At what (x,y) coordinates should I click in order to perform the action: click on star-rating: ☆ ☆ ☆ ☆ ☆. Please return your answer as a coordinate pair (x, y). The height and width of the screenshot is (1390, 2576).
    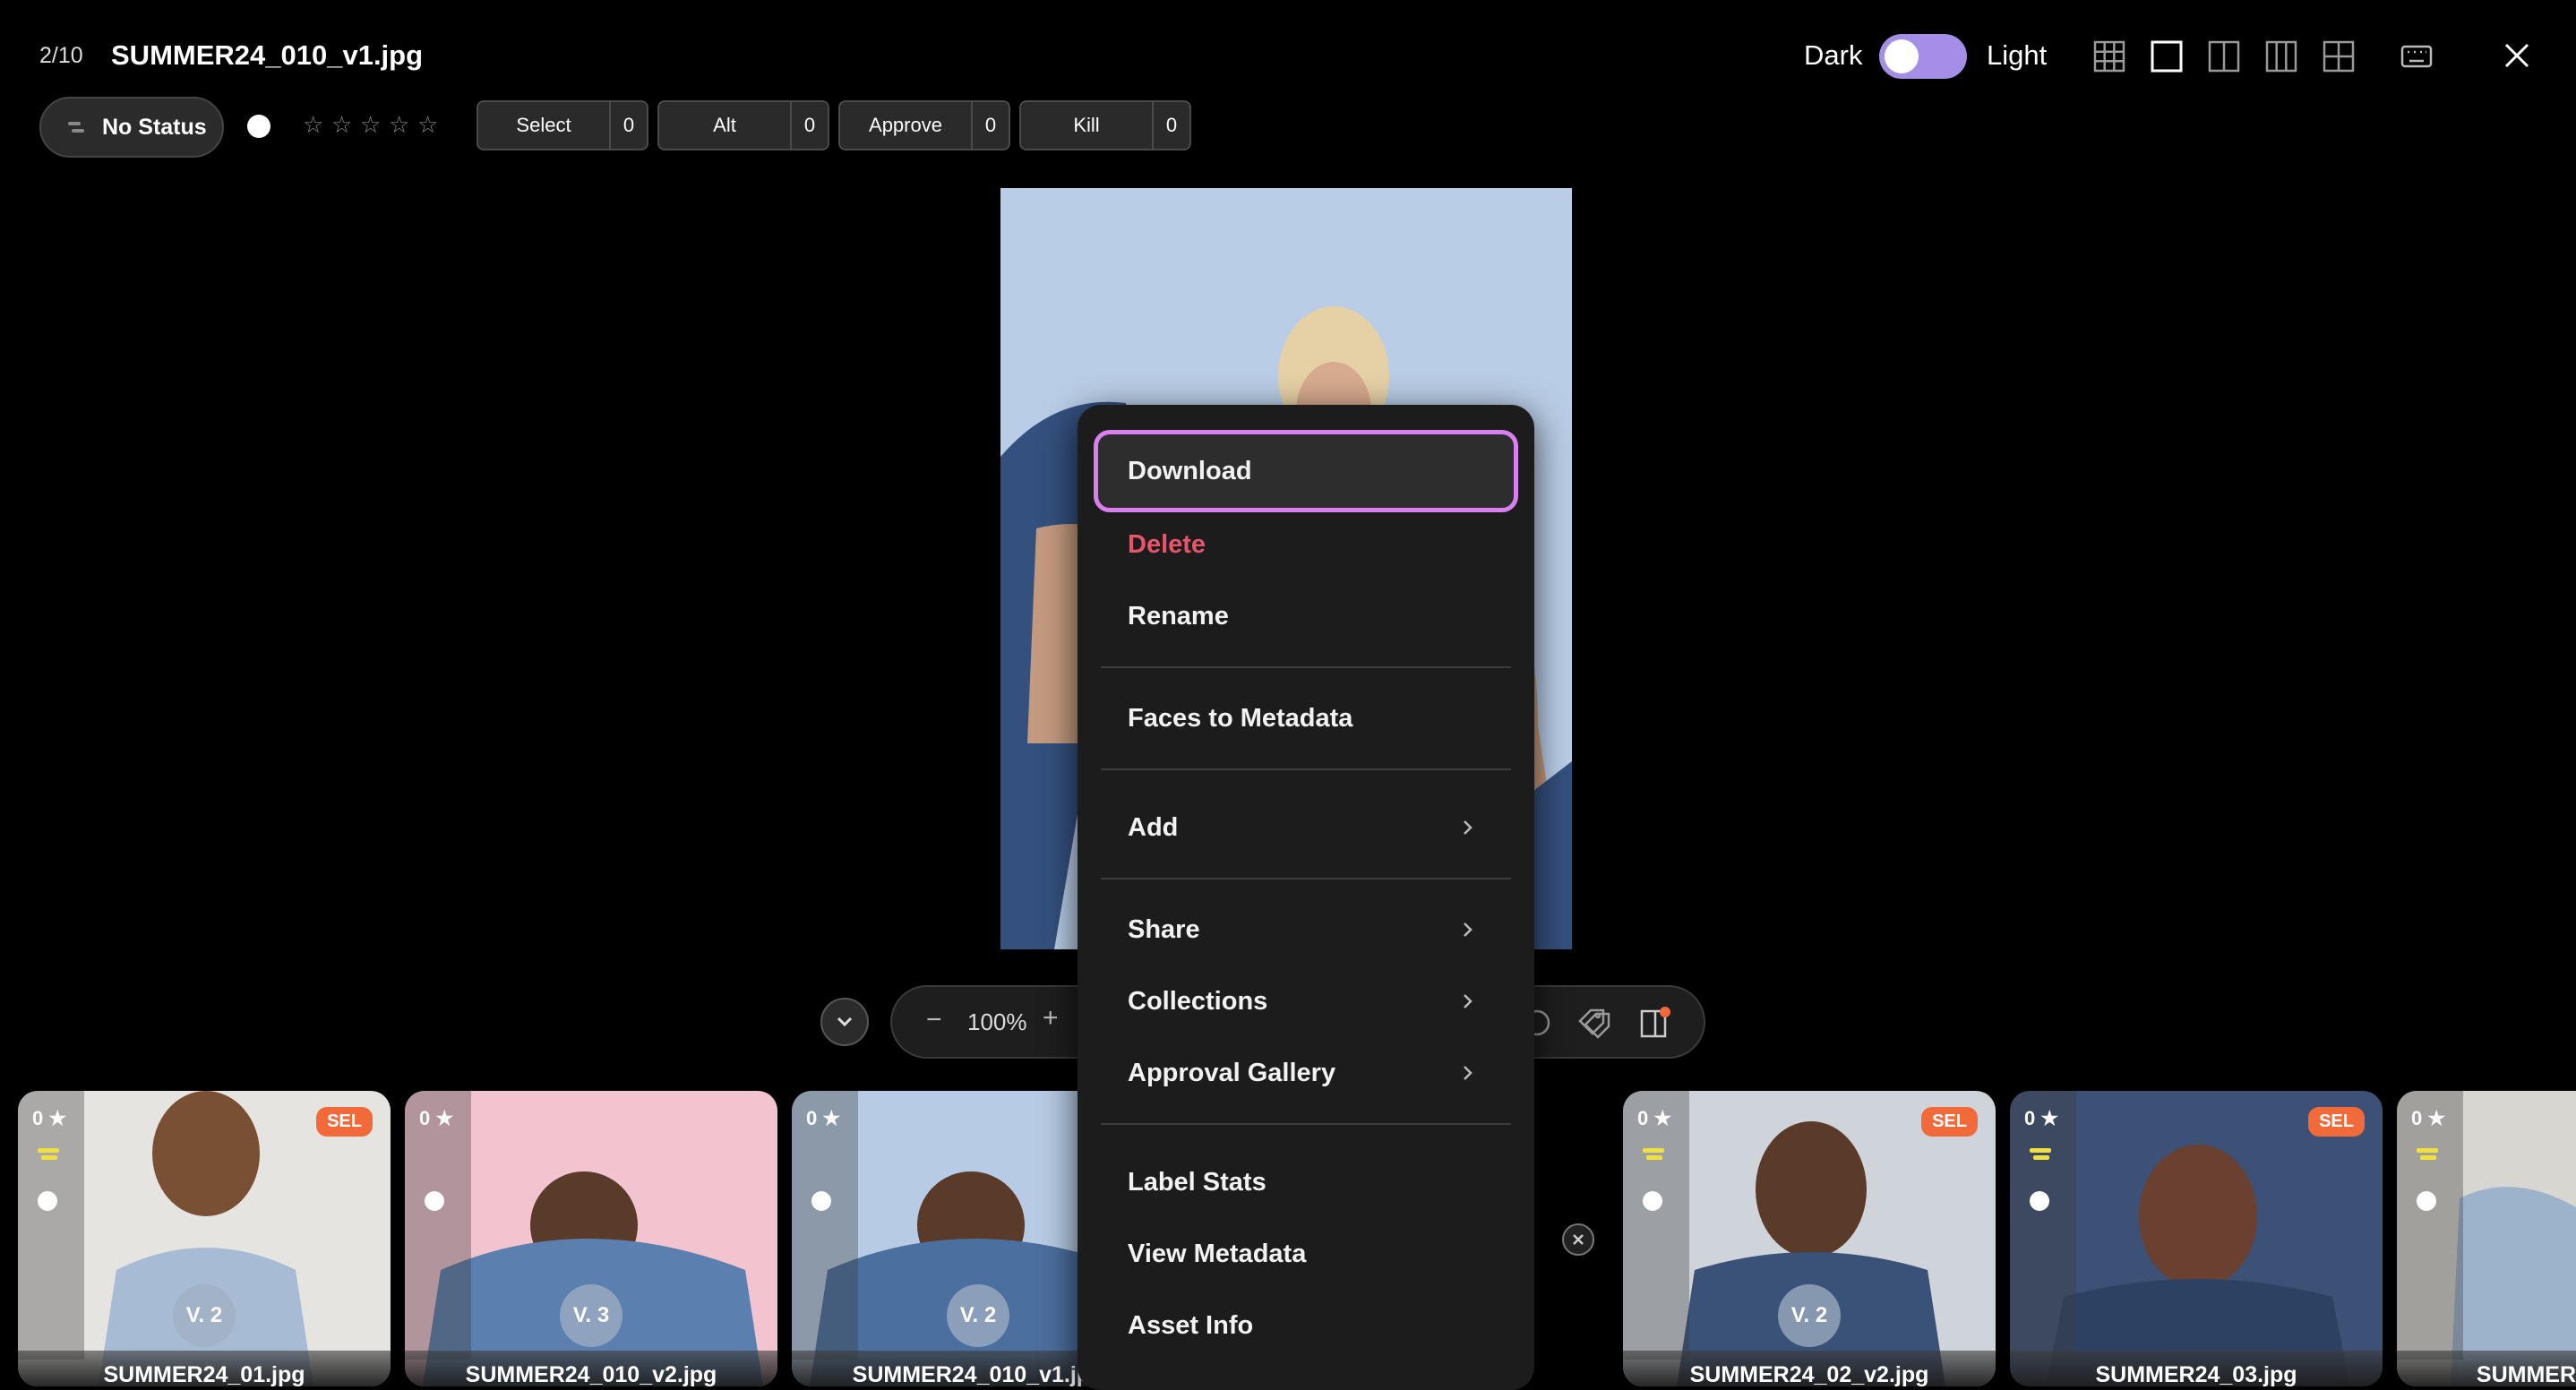
    Looking at the image, I should click on (372, 125).